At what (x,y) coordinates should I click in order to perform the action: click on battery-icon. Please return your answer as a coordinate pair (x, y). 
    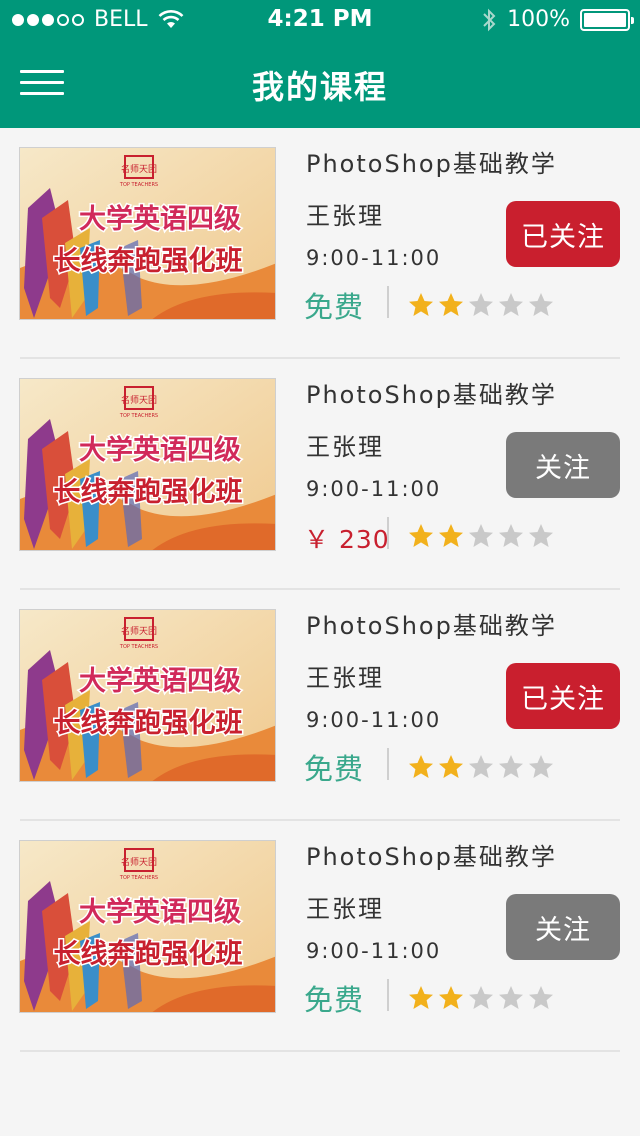
    Looking at the image, I should click on (607, 19).